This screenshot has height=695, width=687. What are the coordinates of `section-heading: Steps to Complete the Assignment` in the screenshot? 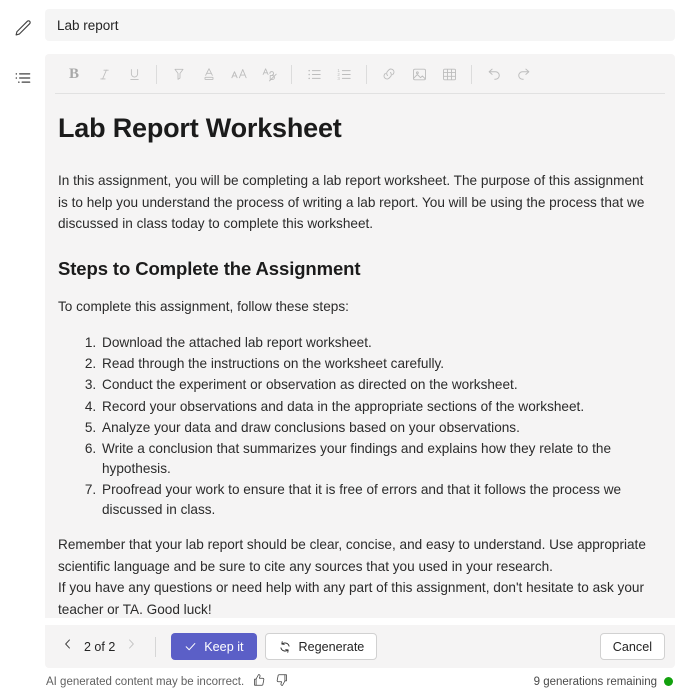 It's located at (209, 268).